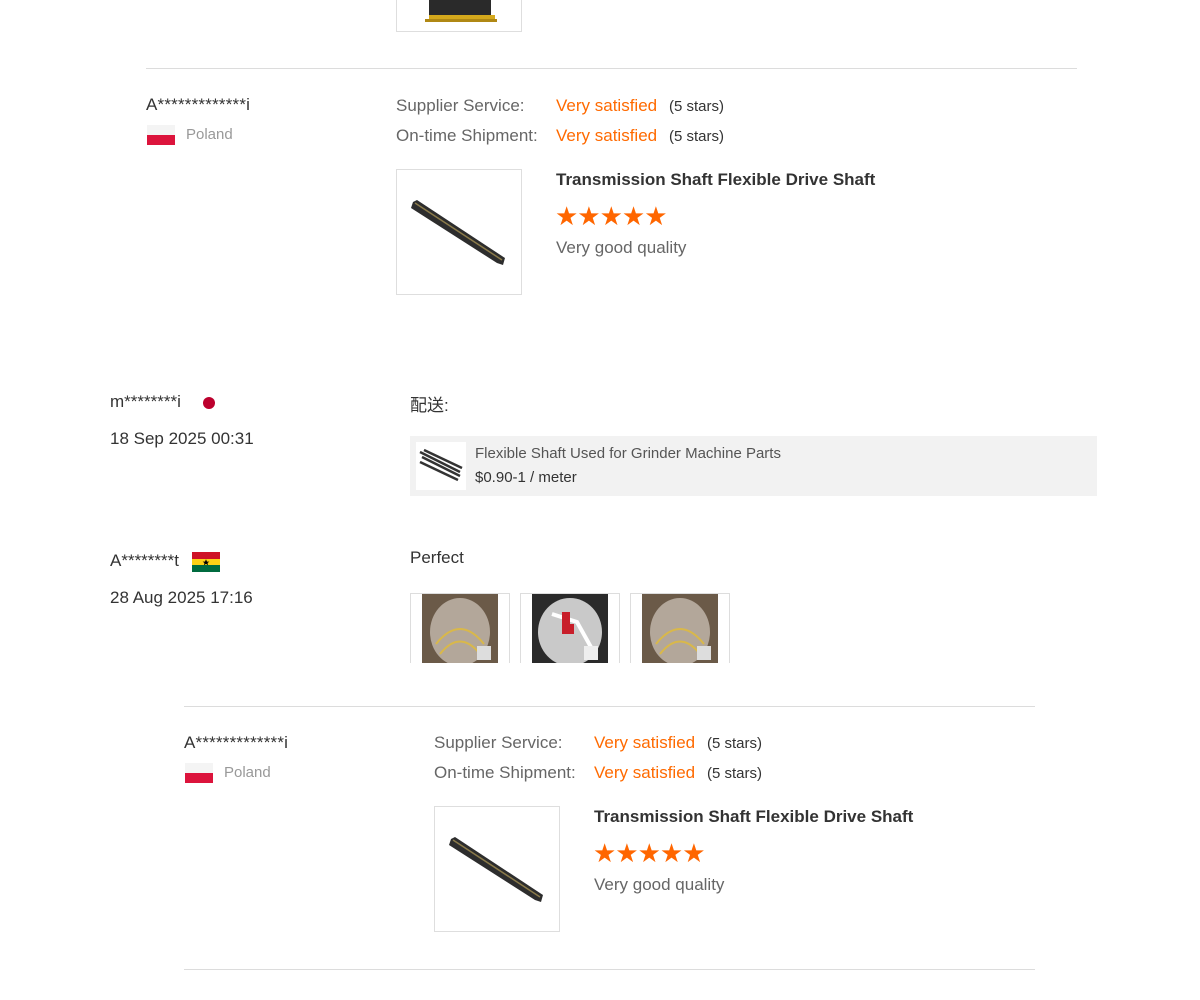 The width and height of the screenshot is (1200, 1000). What do you see at coordinates (182, 438) in the screenshot?
I see `review-date: 18 Sep 2025 00:31` at bounding box center [182, 438].